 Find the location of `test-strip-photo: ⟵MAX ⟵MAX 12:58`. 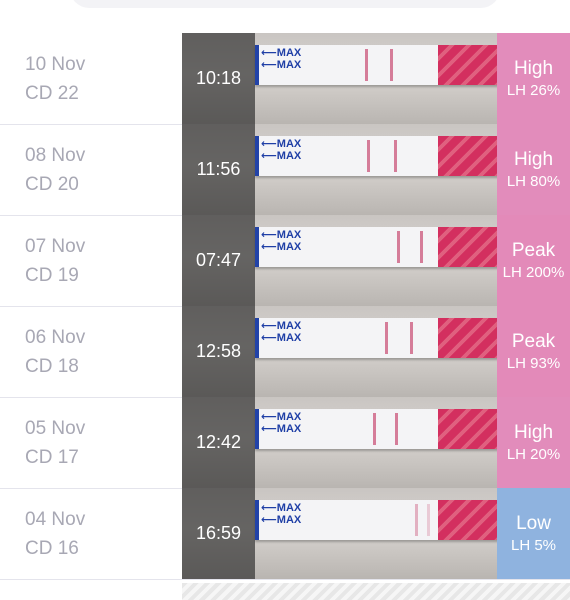

test-strip-photo: ⟵MAX ⟵MAX 12:58 is located at coordinates (339, 351).